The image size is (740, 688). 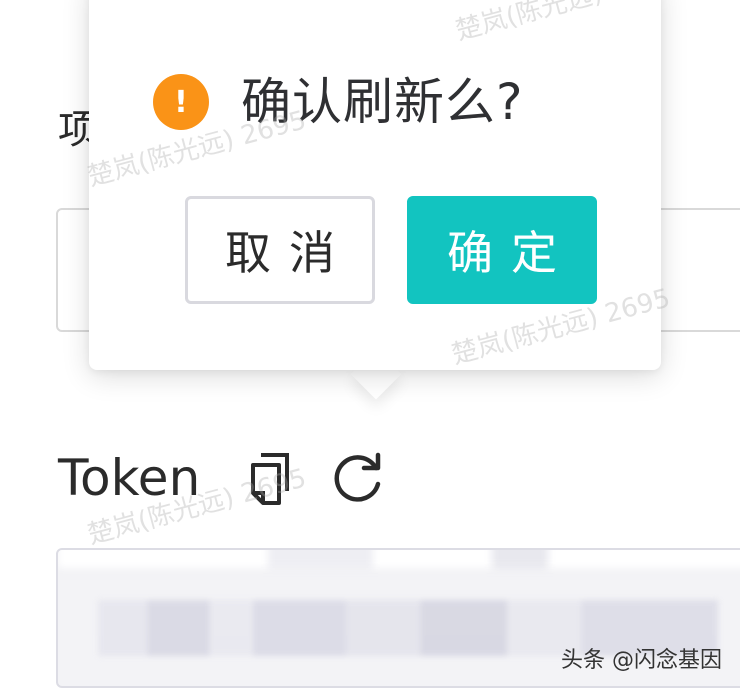 I want to click on warning-icon: !, so click(x=181, y=102).